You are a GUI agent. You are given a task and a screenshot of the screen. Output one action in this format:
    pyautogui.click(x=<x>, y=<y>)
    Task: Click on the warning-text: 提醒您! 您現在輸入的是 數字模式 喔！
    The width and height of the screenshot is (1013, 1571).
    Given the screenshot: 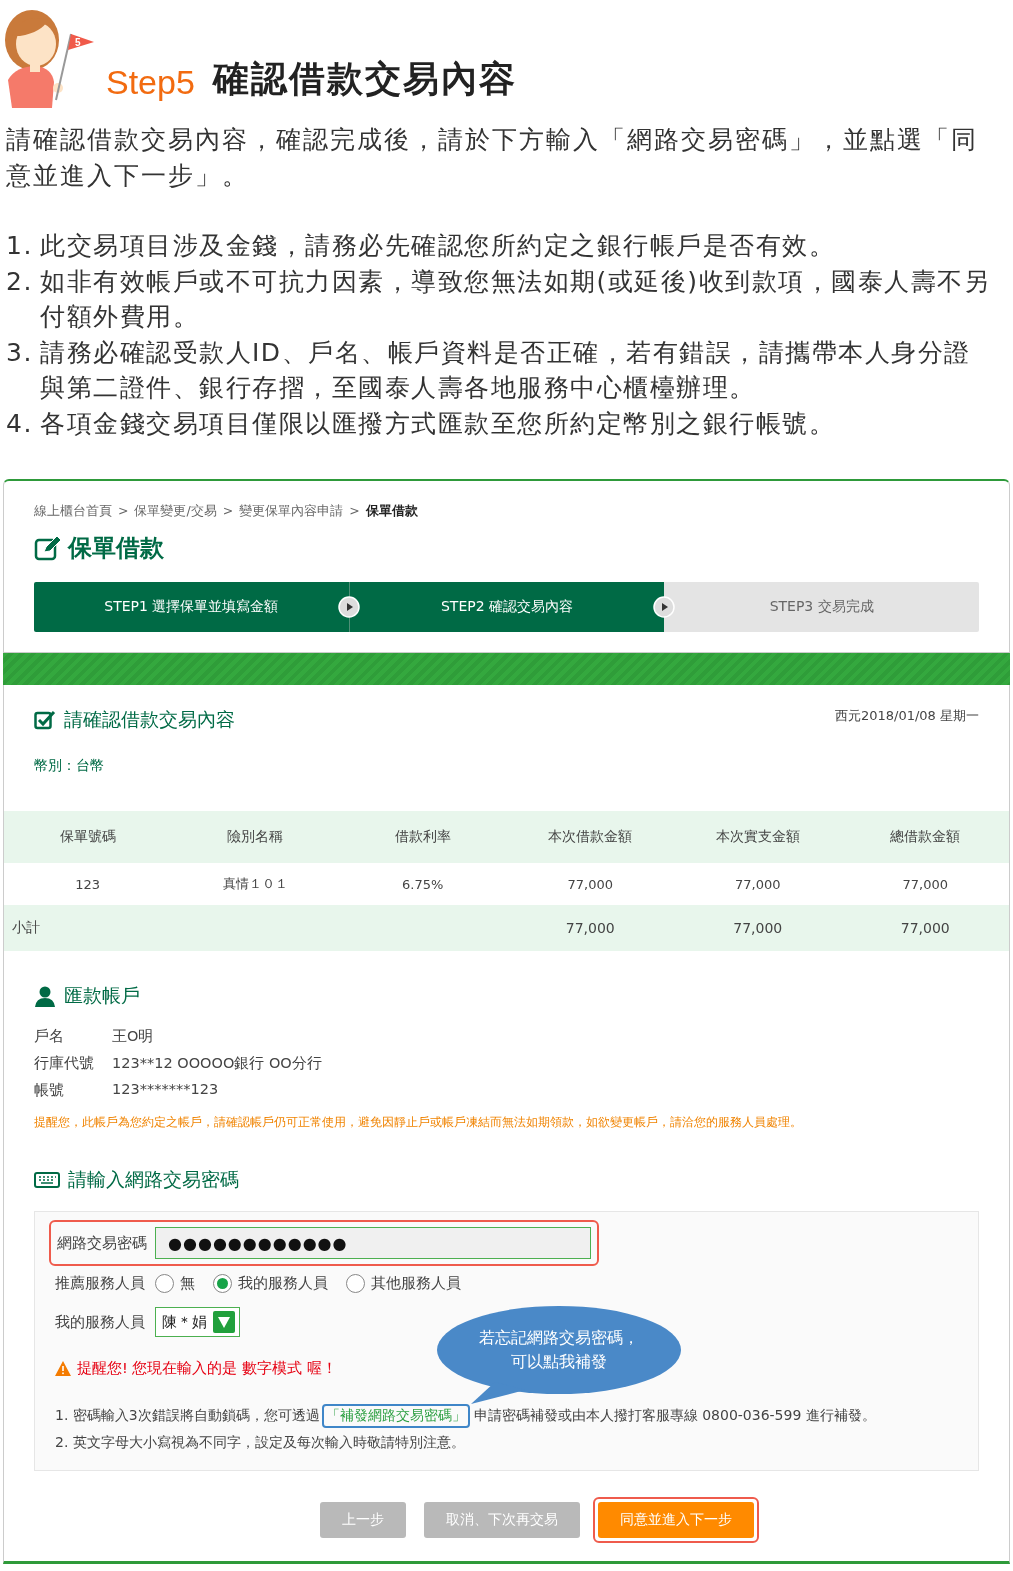 What is the action you would take?
    pyautogui.click(x=207, y=1368)
    